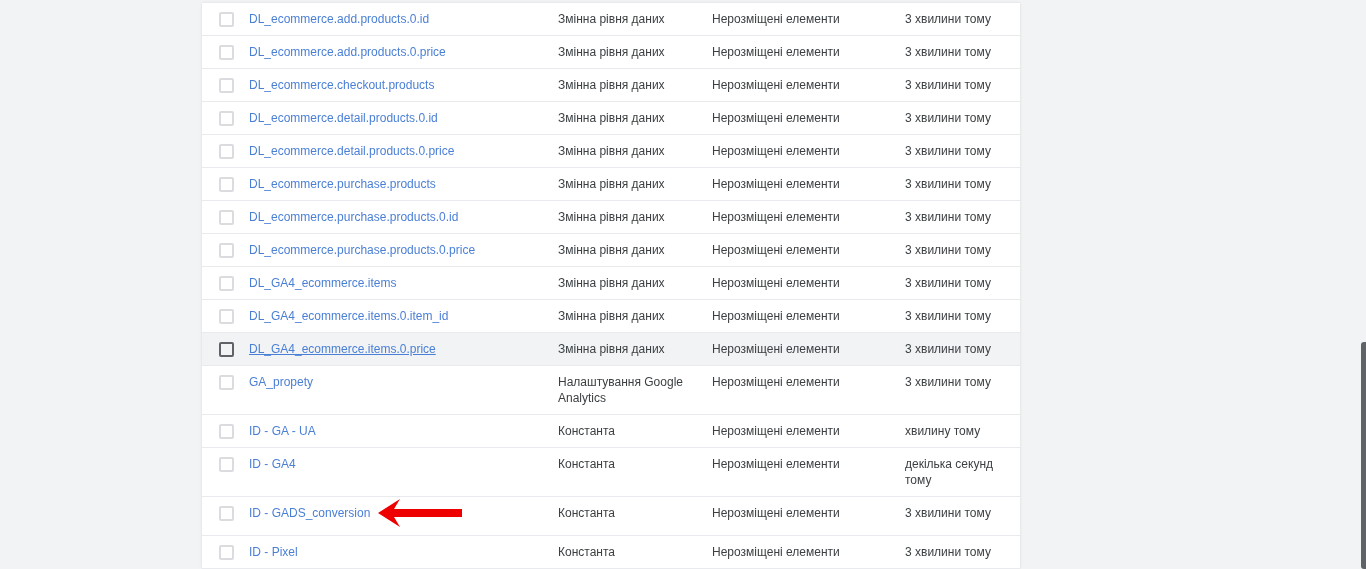 Image resolution: width=1366 pixels, height=569 pixels. I want to click on table-row: DL_ecommerce.add.products.0.id Змінна рівня даних Нерозміщені елементи 3 хвилини тому, so click(611, 19).